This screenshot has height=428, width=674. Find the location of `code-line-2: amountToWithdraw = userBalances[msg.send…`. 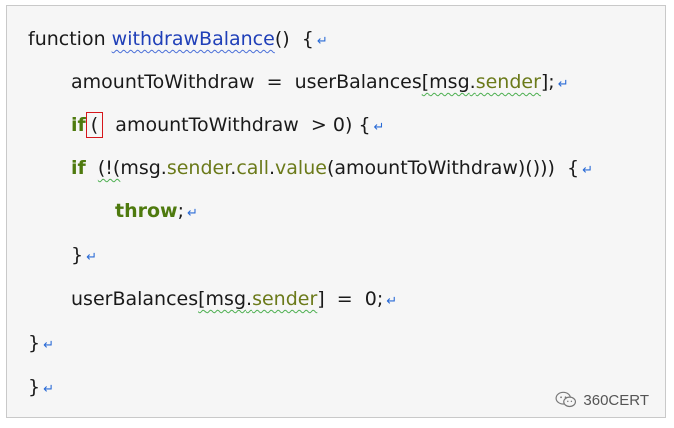

code-line-2: amountToWithdraw = userBalances[msg.send… is located at coordinates (320, 82).